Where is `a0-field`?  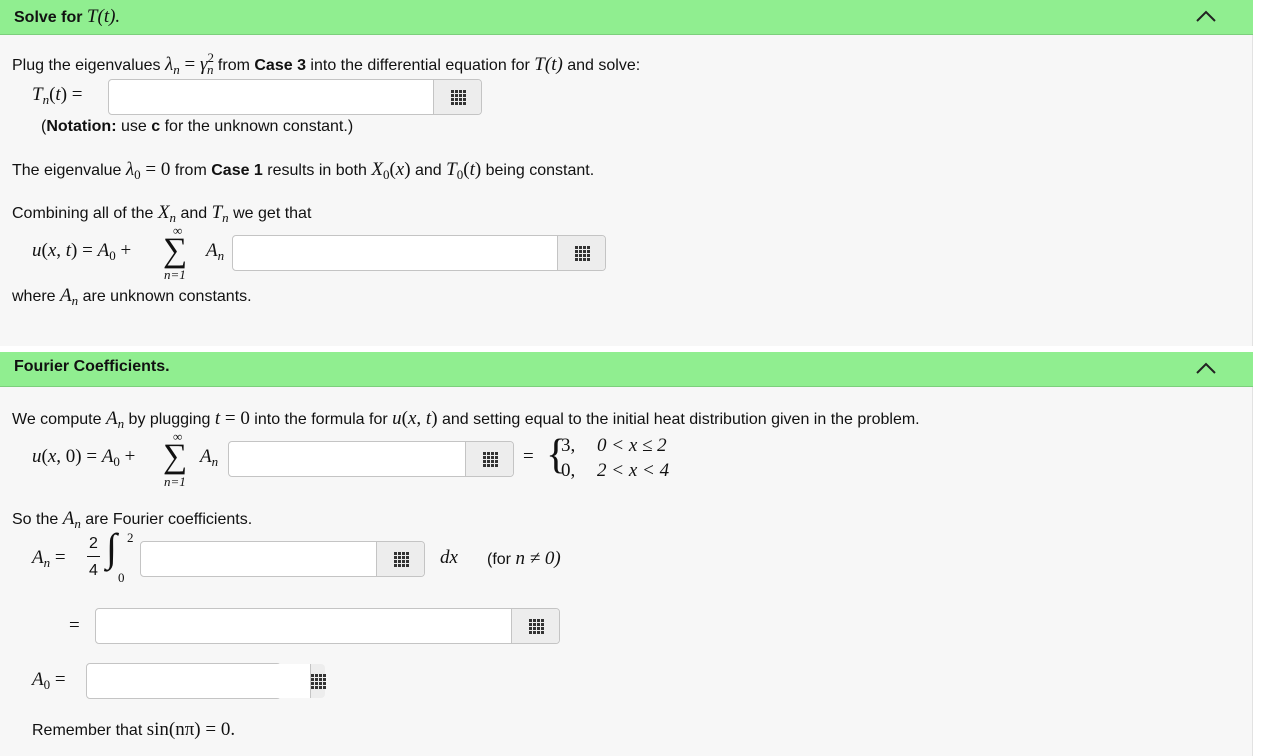 a0-field is located at coordinates (206, 681).